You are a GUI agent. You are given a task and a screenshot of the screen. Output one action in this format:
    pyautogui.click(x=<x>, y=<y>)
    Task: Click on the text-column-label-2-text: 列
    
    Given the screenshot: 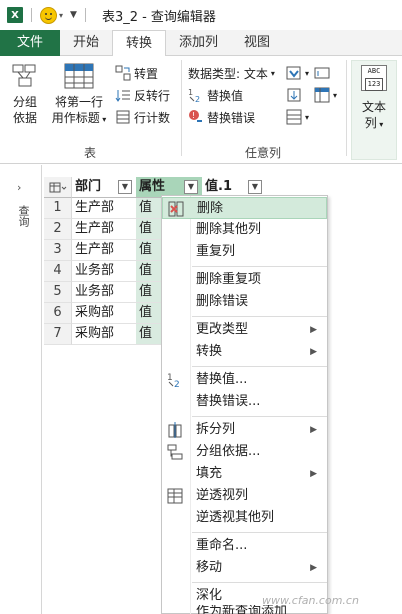 What is the action you would take?
    pyautogui.click(x=370, y=123)
    